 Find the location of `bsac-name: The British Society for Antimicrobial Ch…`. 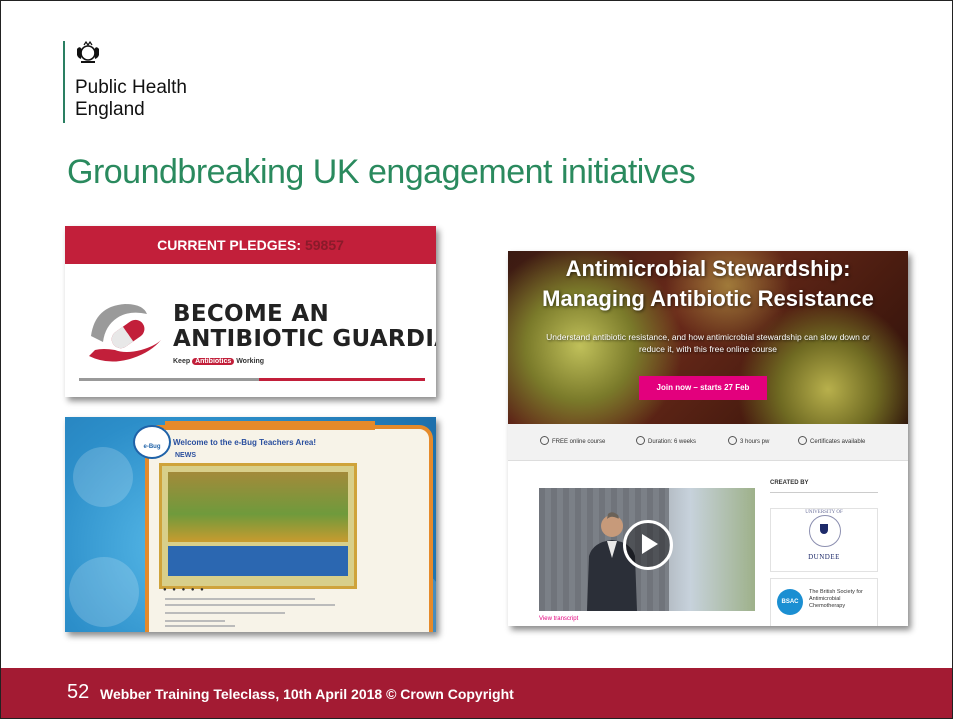

bsac-name: The British Society for Antimicrobial Ch… is located at coordinates (836, 599).